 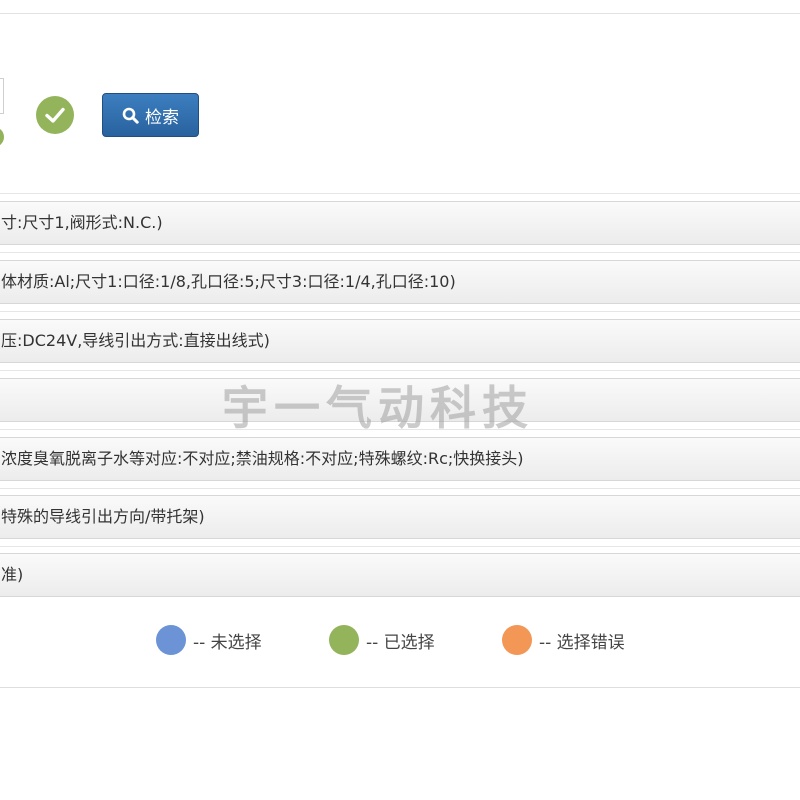 I want to click on watermark-text: 宇一气动科技, so click(x=378, y=408).